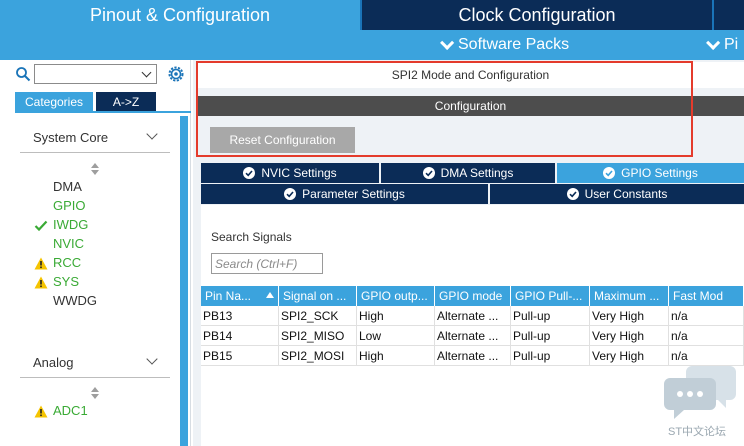 Image resolution: width=744 pixels, height=446 pixels. I want to click on check-icon, so click(41, 226).